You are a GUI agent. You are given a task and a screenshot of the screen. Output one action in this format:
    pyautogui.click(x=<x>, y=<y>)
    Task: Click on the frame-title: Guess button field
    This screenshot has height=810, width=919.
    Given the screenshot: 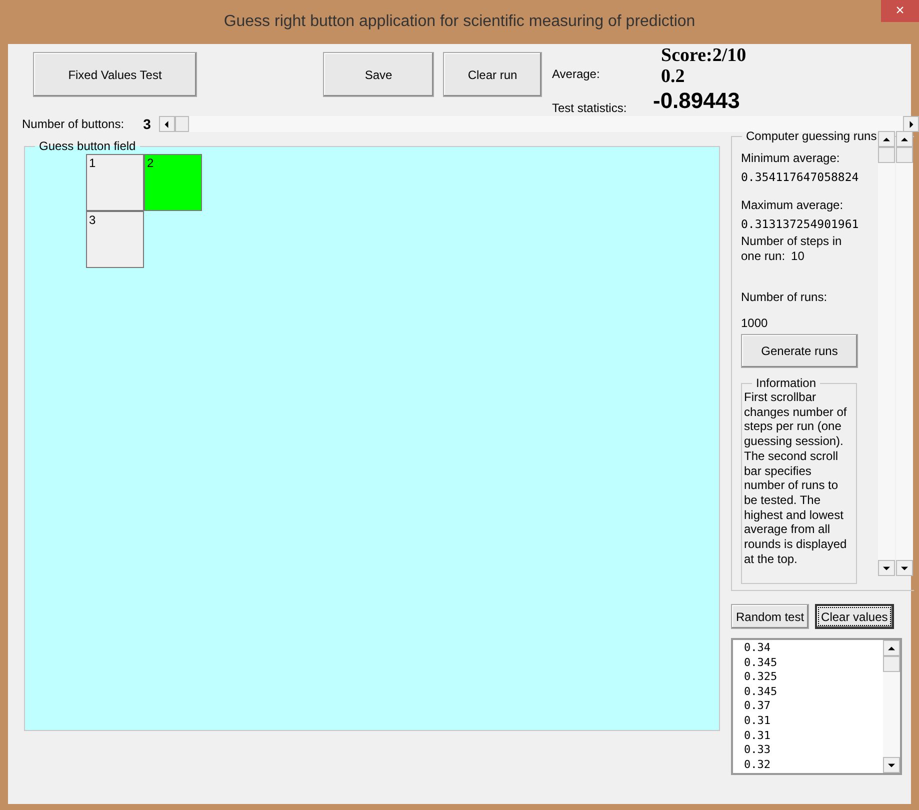 What is the action you would take?
    pyautogui.click(x=87, y=146)
    